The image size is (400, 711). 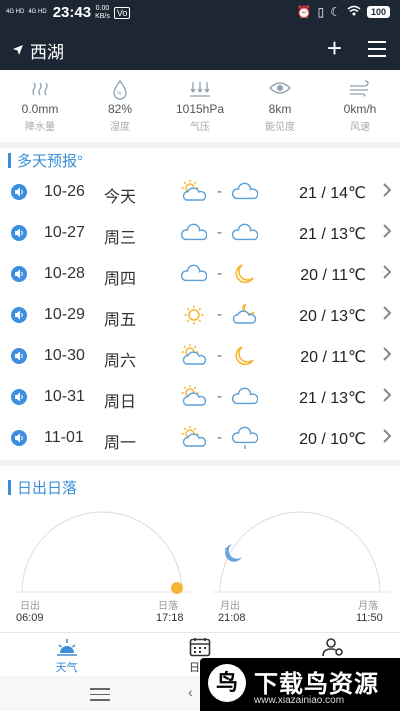 What do you see at coordinates (72, 12) in the screenshot?
I see `status-time: 23:43` at bounding box center [72, 12].